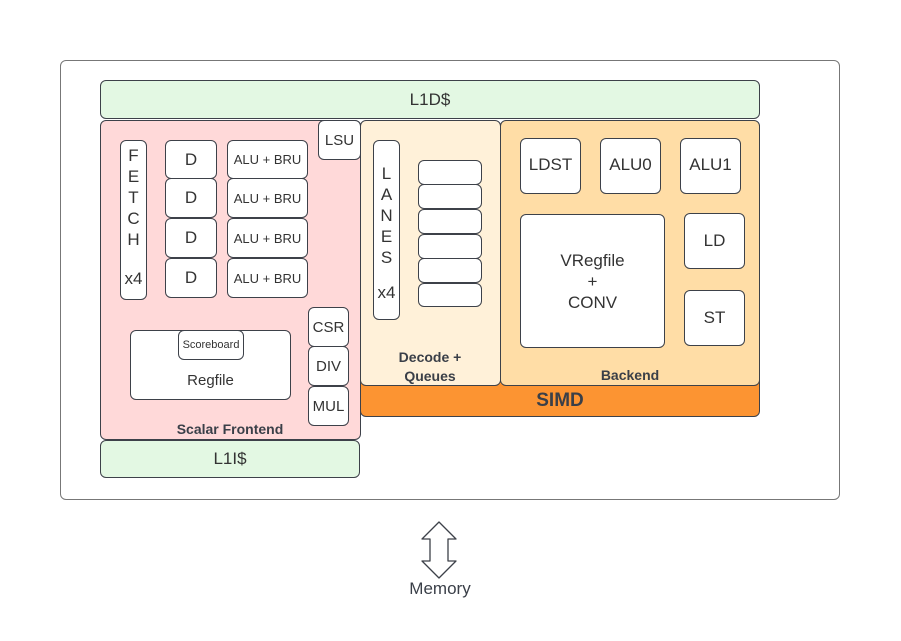  Describe the element at coordinates (386, 236) in the screenshot. I see `lanes-letter: E` at that location.